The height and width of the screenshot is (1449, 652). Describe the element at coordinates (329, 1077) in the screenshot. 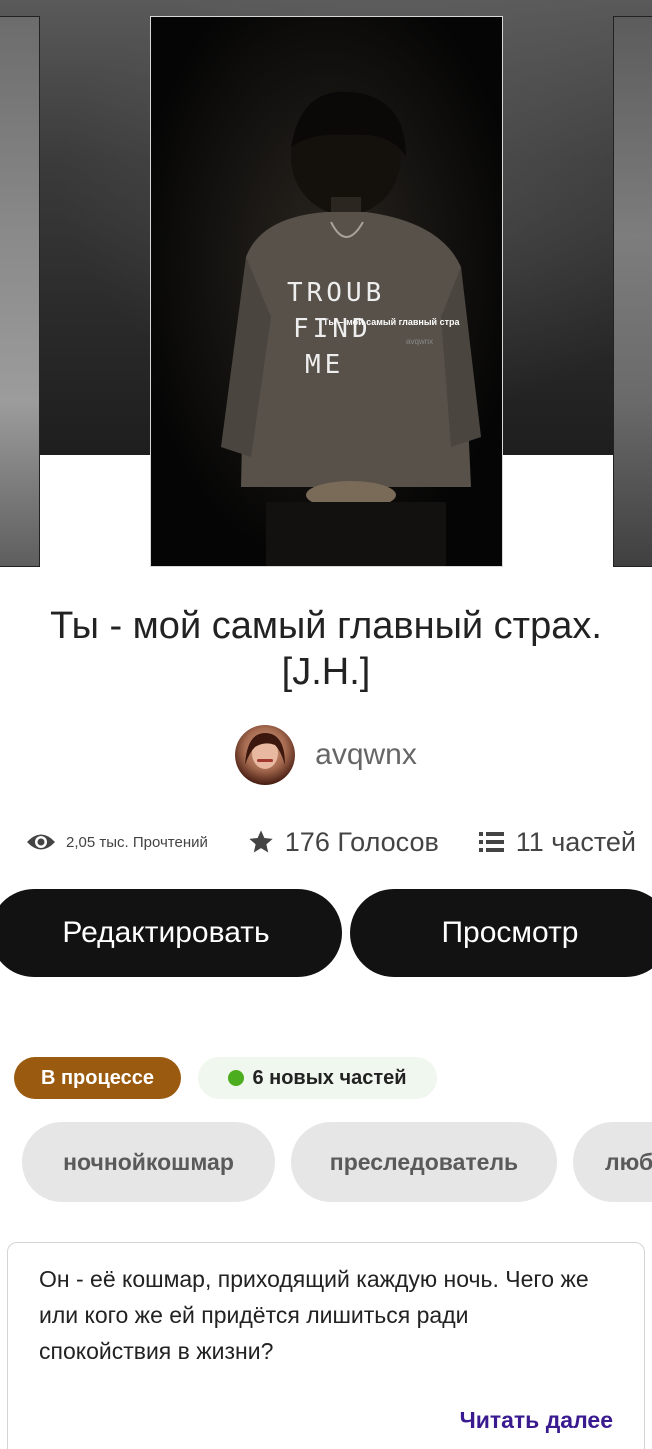

I see `new-parts-label: 6 новых частей` at that location.